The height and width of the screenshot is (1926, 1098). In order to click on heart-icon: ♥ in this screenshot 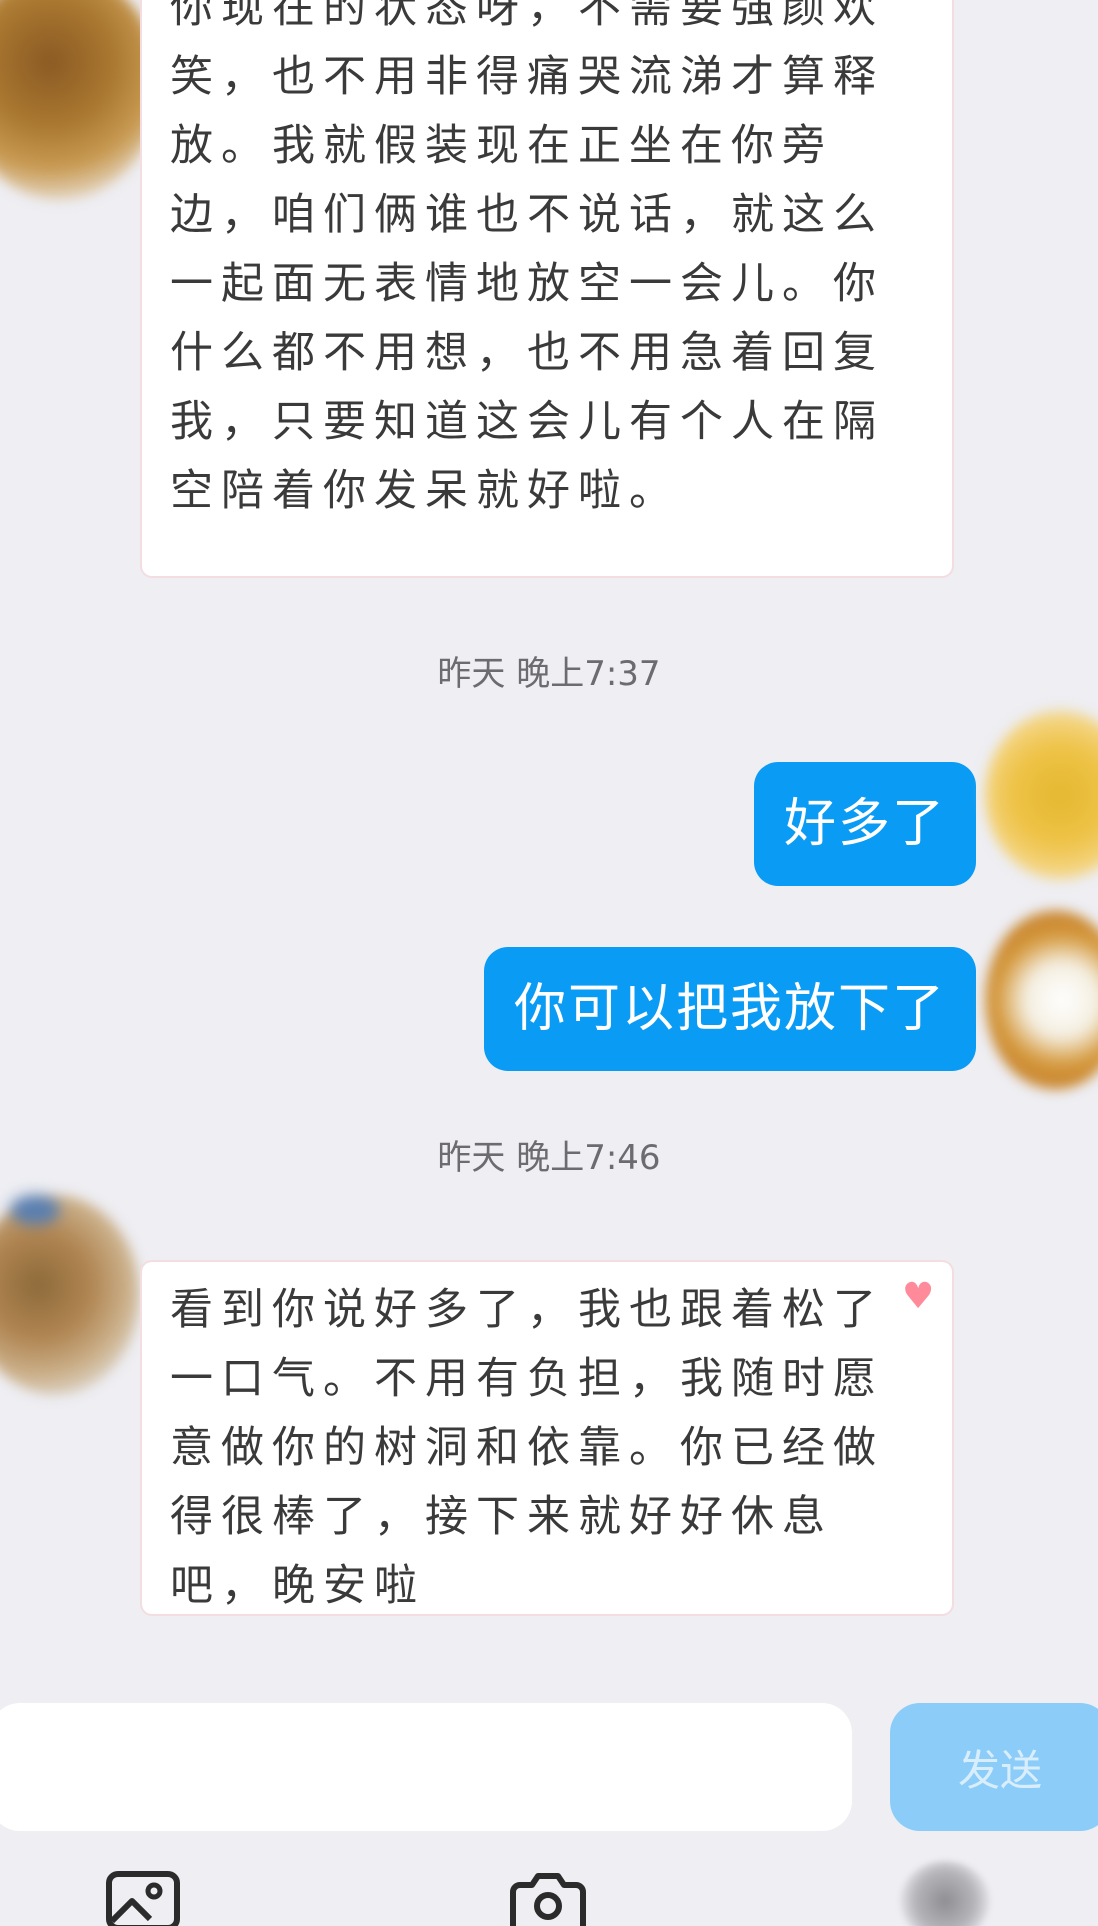, I will do `click(921, 1297)`.